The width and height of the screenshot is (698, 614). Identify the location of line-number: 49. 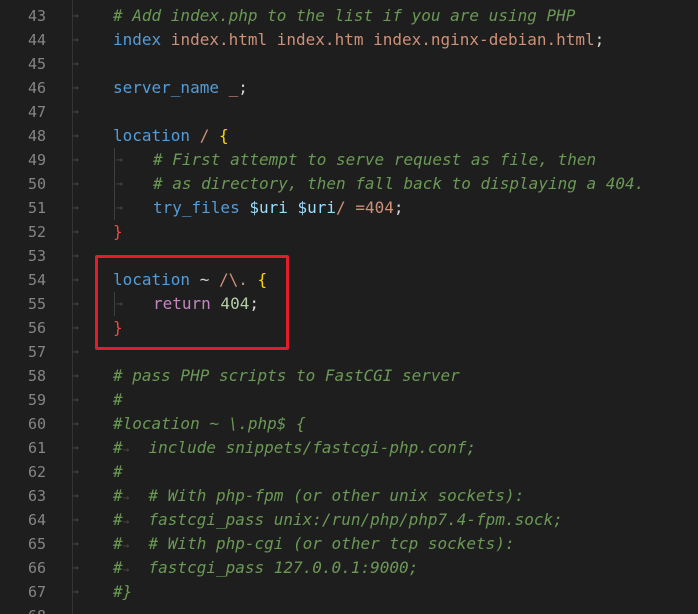
(36, 160).